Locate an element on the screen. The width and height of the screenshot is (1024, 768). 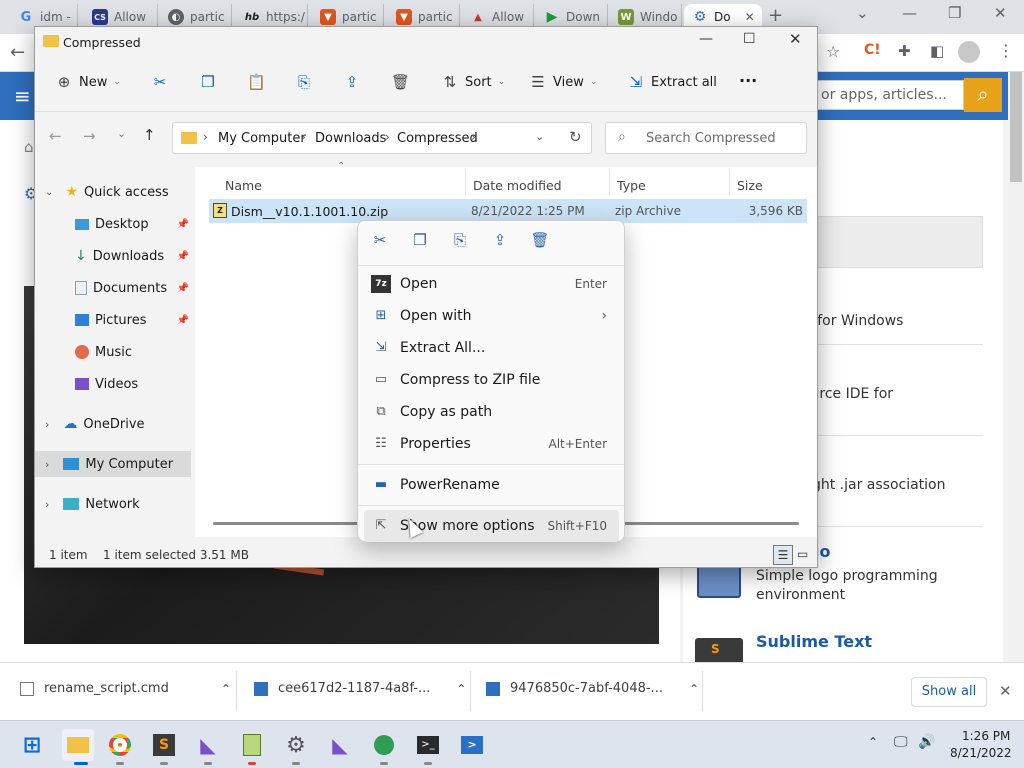
close-tab-icon: ✕ is located at coordinates (750, 17).